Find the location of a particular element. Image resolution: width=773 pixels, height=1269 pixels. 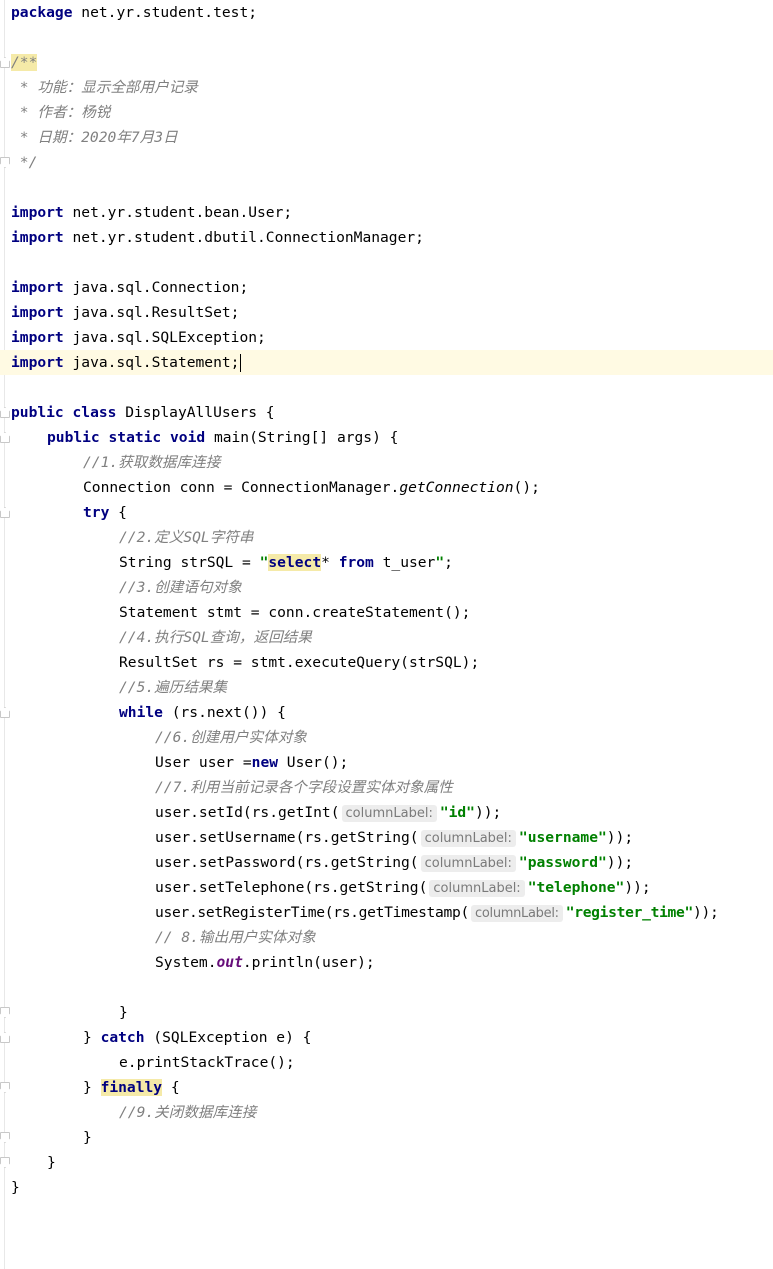

sql-keyword: select is located at coordinates (295, 562).